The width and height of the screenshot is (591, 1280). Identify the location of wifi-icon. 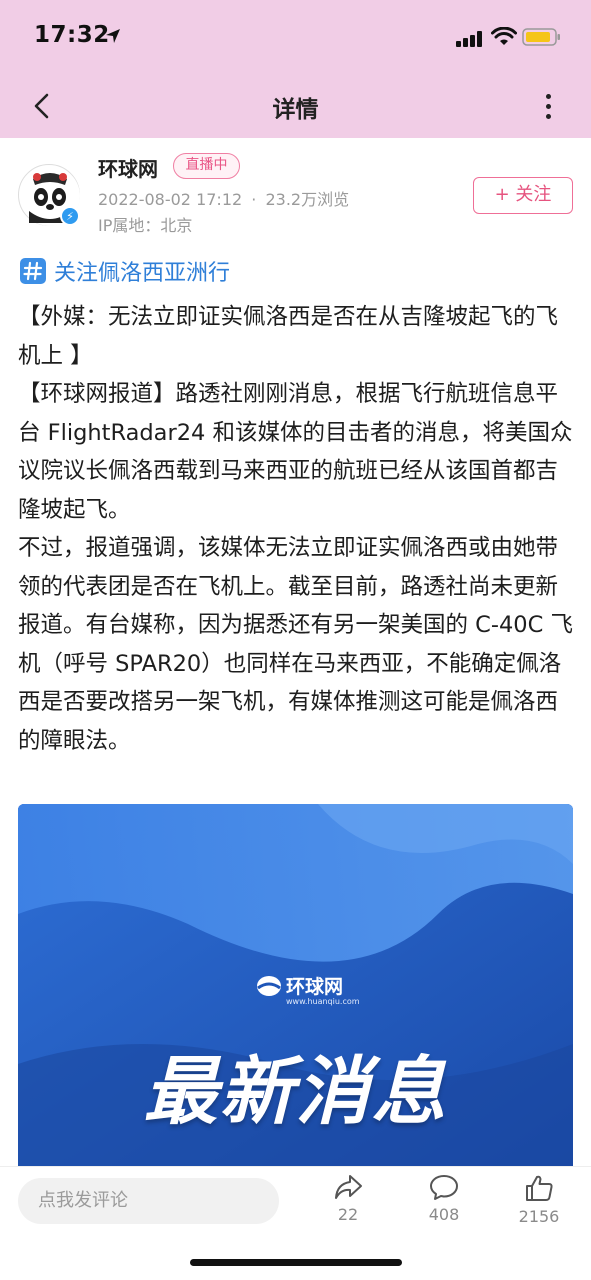
(504, 36).